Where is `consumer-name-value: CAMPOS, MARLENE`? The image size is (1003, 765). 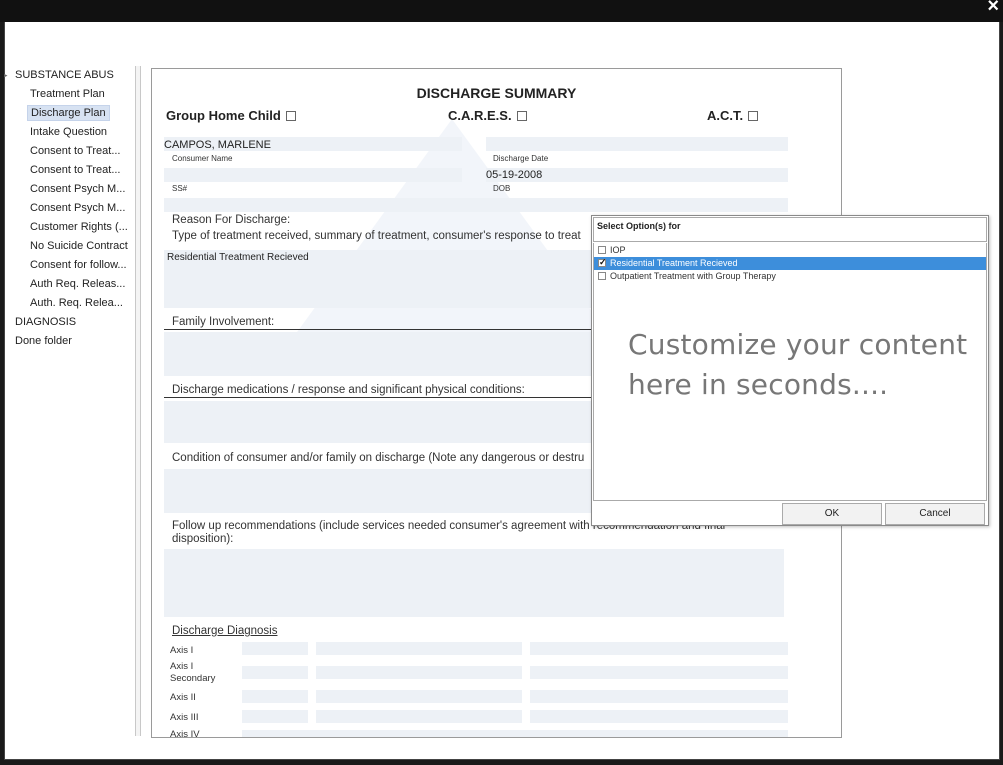
consumer-name-value: CAMPOS, MARLENE is located at coordinates (217, 145).